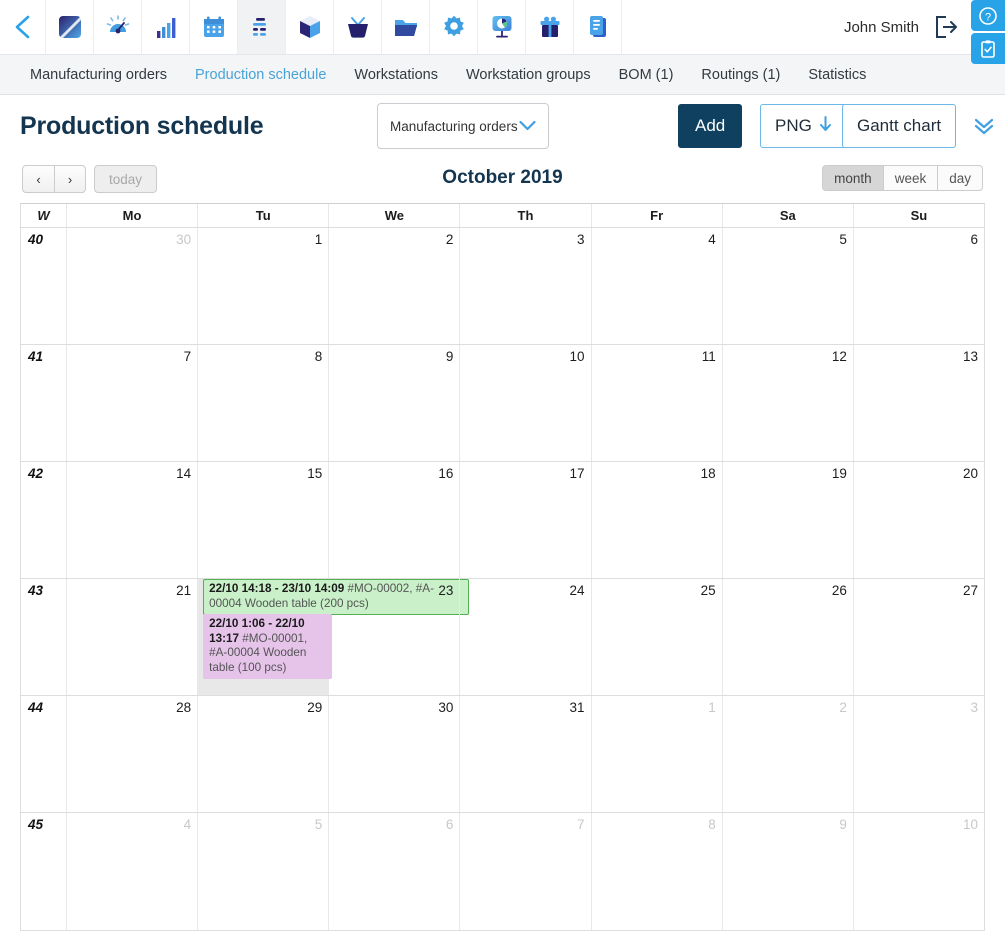  What do you see at coordinates (214, 27) in the screenshot?
I see `calendar-icon` at bounding box center [214, 27].